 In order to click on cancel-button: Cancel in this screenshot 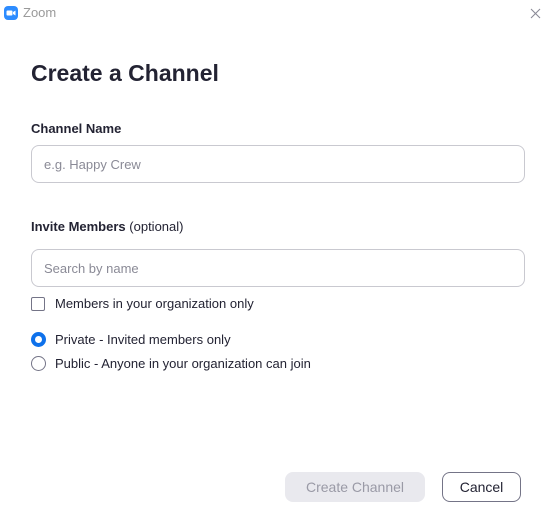, I will do `click(481, 487)`.